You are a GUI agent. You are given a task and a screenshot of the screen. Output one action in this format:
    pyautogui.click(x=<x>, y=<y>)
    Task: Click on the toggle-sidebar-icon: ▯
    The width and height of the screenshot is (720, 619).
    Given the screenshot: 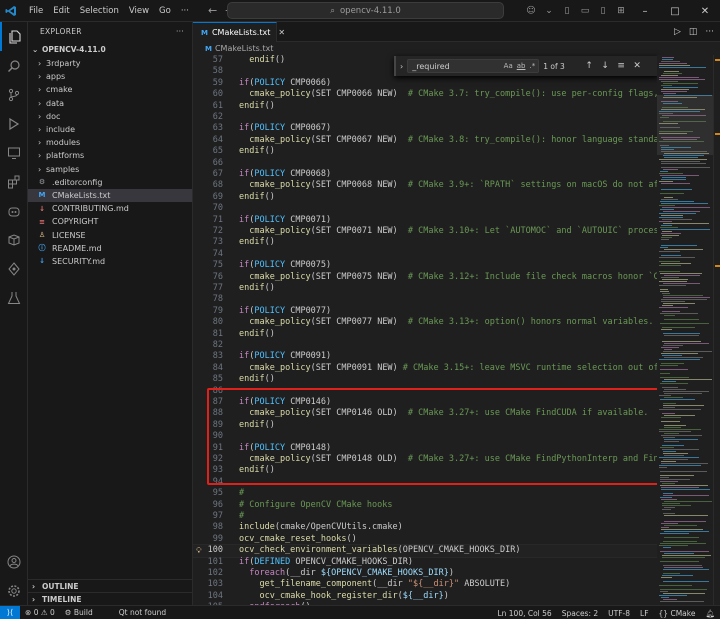 What is the action you would take?
    pyautogui.click(x=567, y=11)
    